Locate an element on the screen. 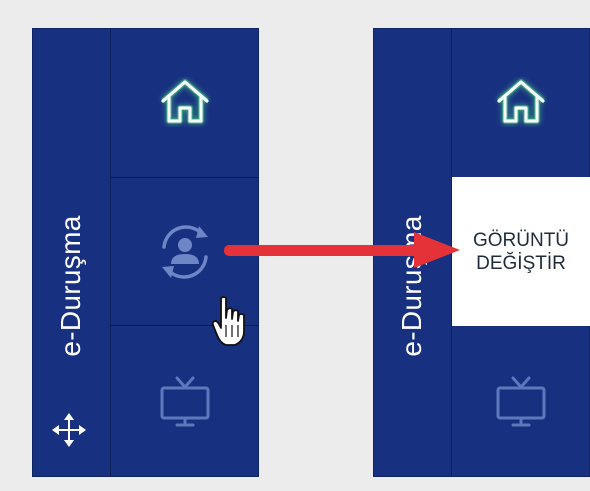 Image resolution: width=590 pixels, height=491 pixels. switch-view-label-line2: DEĞİŞTİR is located at coordinates (521, 263).